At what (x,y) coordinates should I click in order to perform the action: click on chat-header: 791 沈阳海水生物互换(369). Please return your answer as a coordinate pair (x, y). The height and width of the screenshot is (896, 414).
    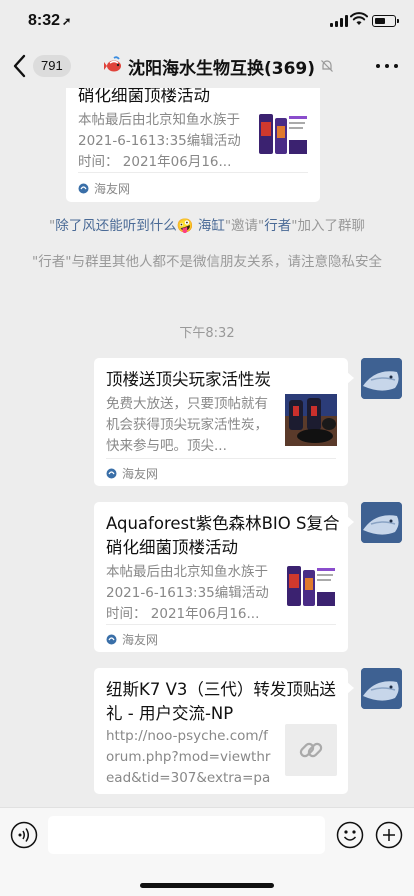
    Looking at the image, I should click on (207, 66).